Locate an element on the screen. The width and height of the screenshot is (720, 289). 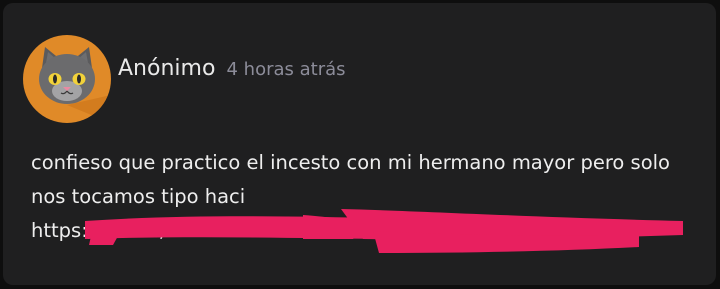
post-timestamp: 4 horas atrás is located at coordinates (286, 69).